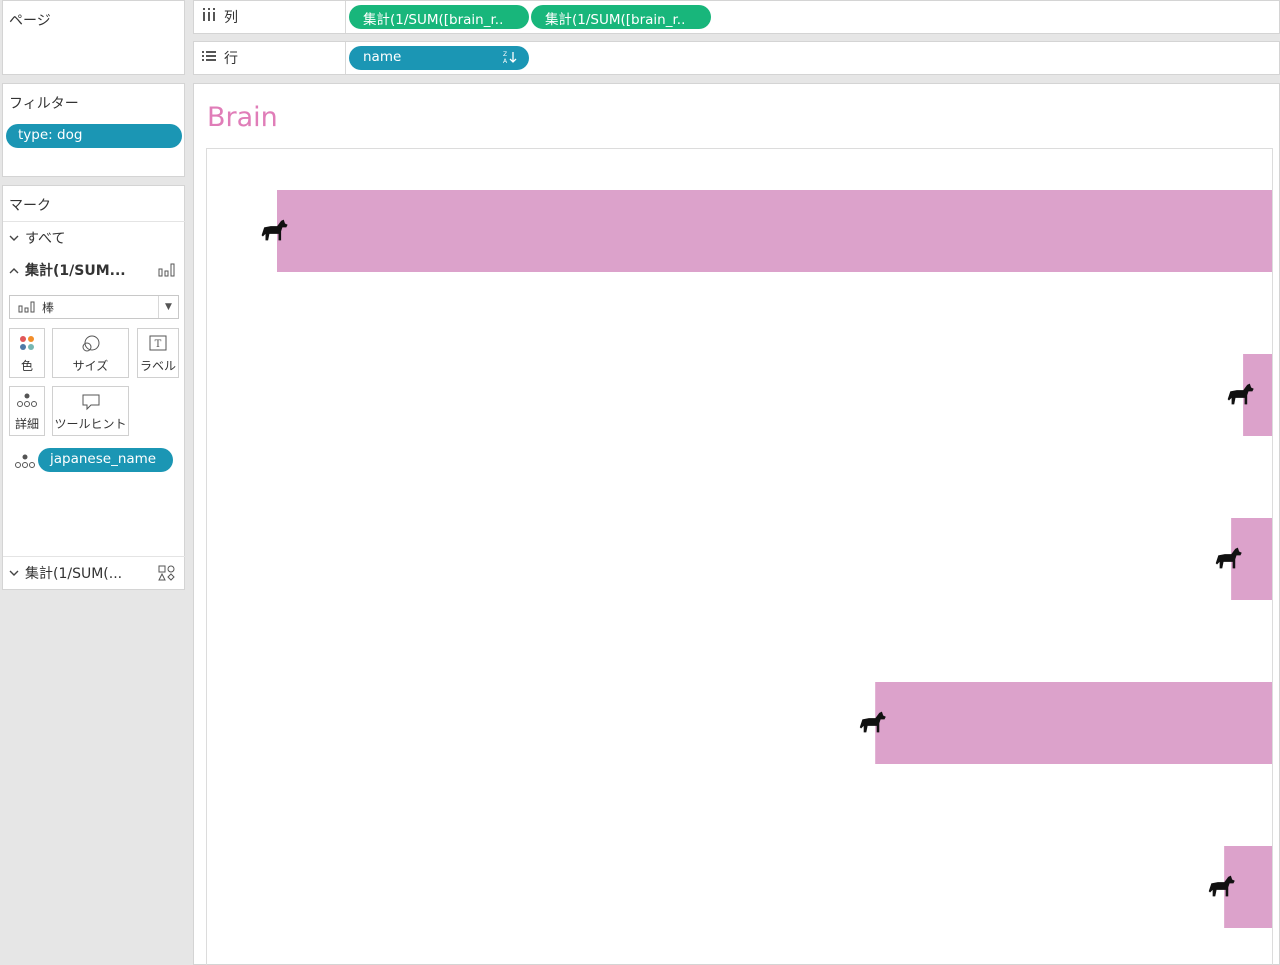 The width and height of the screenshot is (1280, 965). What do you see at coordinates (45, 239) in the screenshot?
I see `marks-all-label: すべて` at bounding box center [45, 239].